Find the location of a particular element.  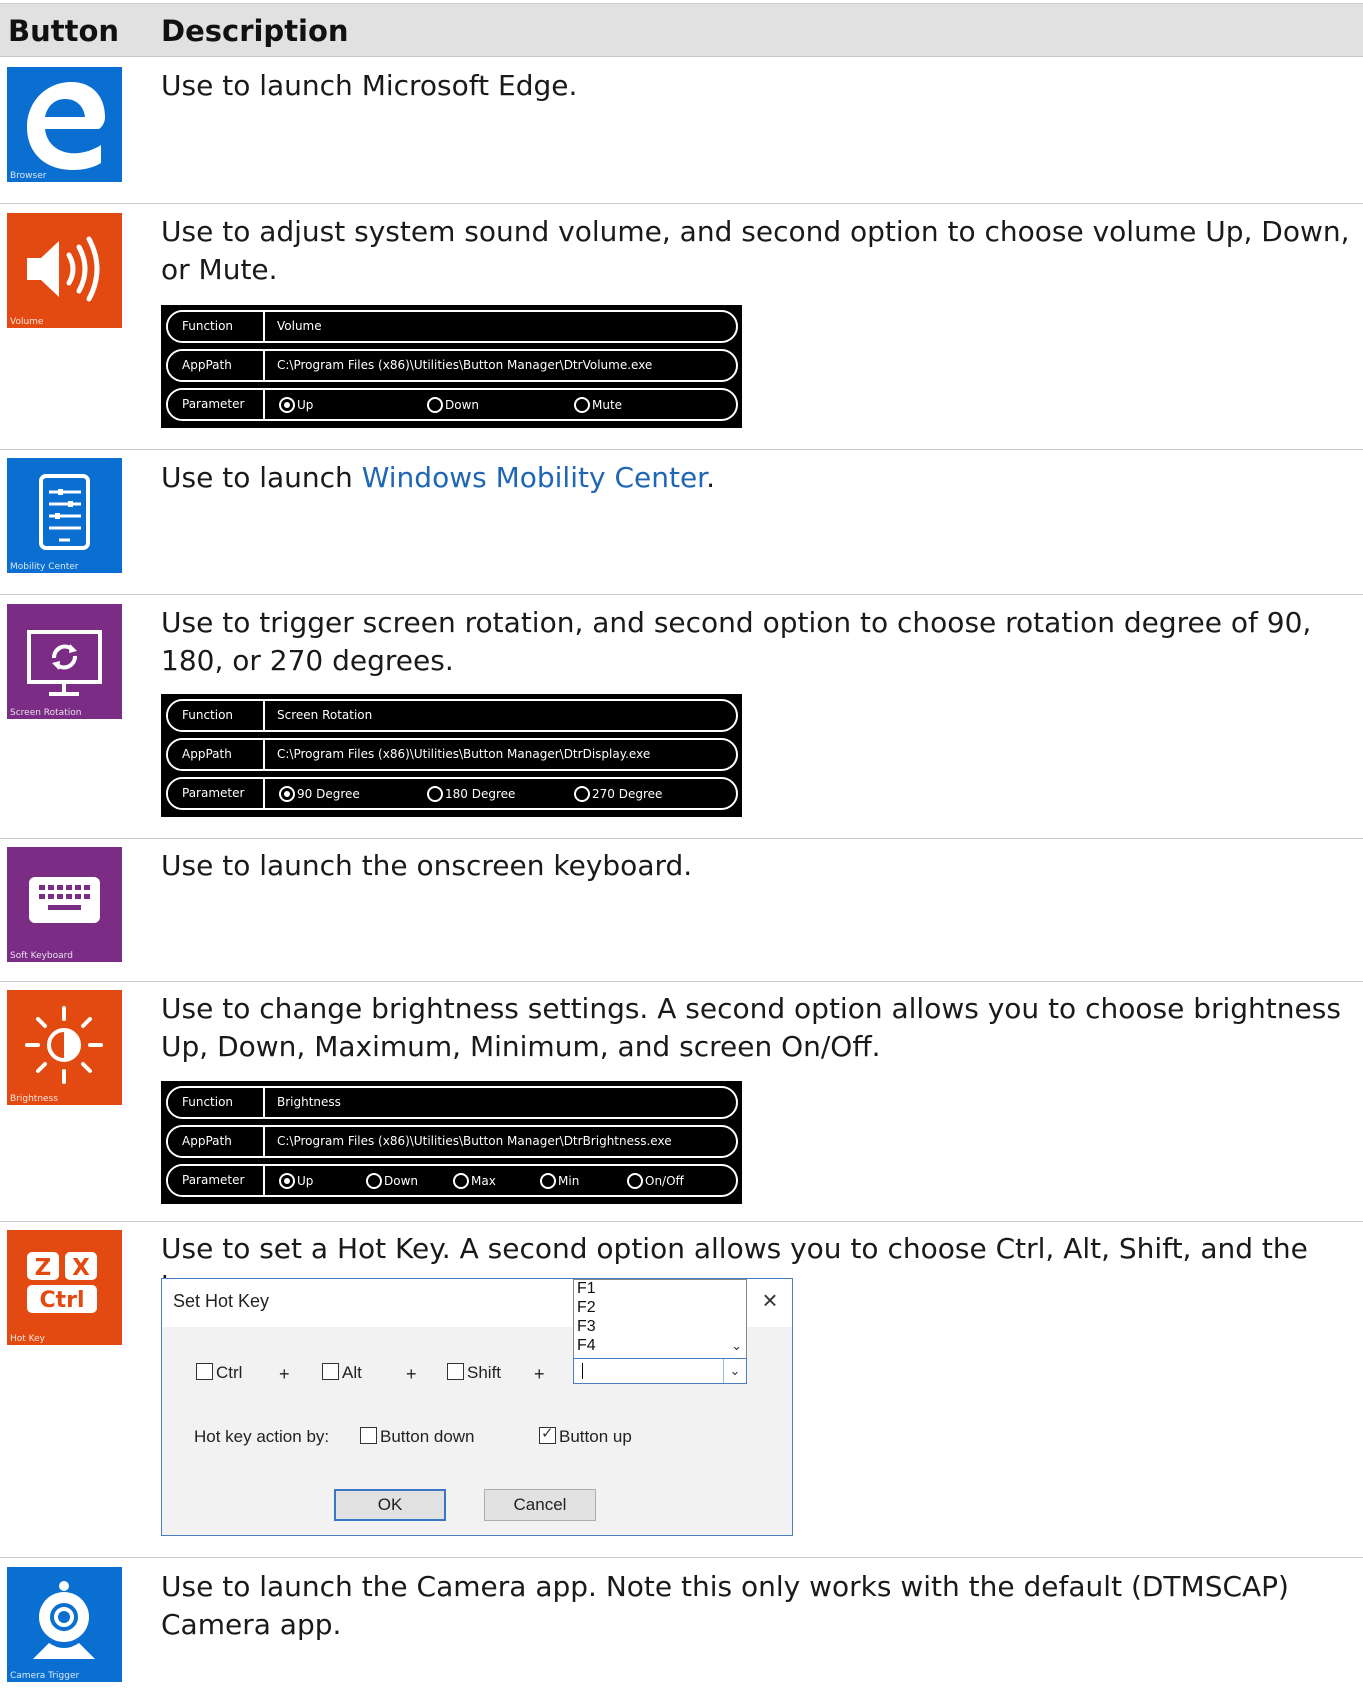

column-header-button: Button is located at coordinates (64, 31).